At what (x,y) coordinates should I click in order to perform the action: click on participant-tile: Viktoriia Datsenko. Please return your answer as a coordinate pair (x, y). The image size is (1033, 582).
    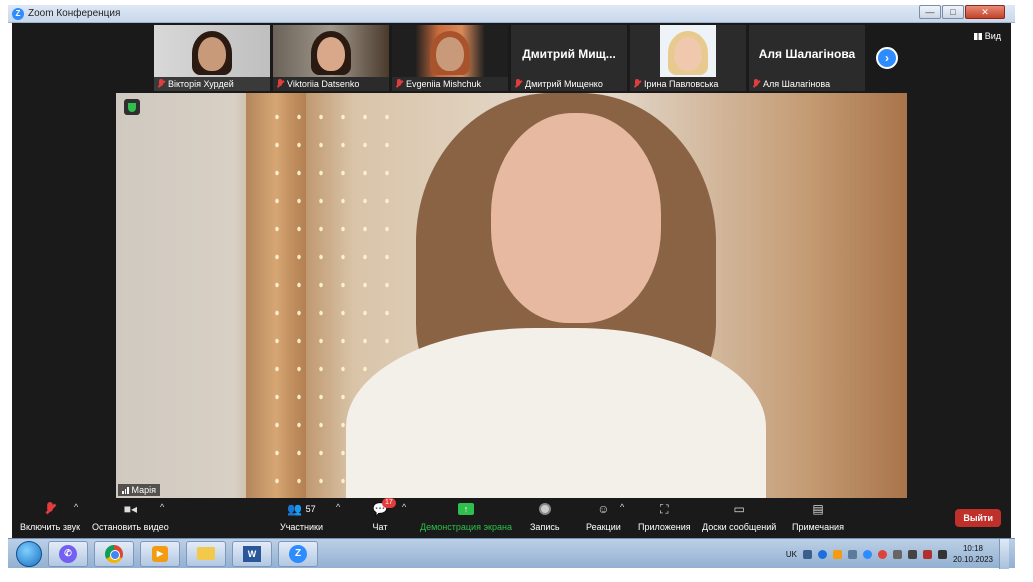
    Looking at the image, I should click on (331, 58).